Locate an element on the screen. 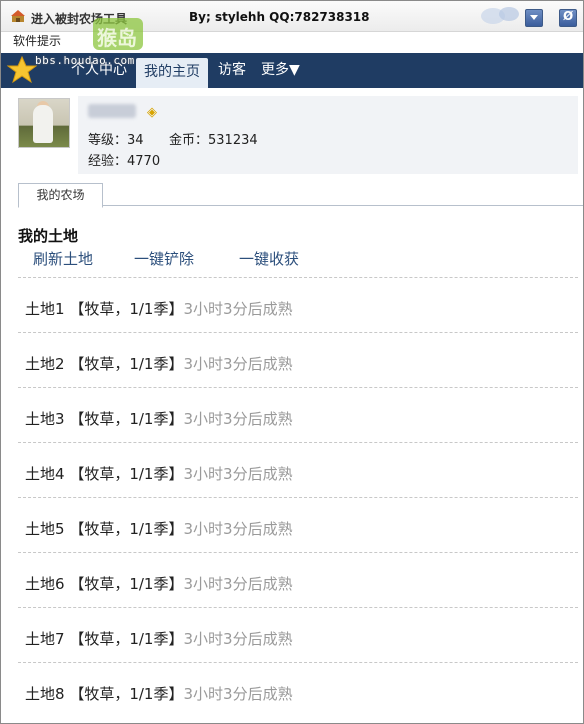 The image size is (584, 724). exp-label: 经验： is located at coordinates (108, 161).